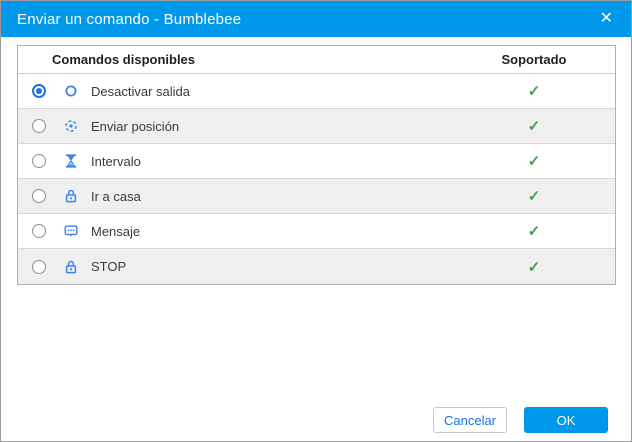 This screenshot has width=632, height=442. Describe the element at coordinates (606, 19) in the screenshot. I see `close-icon: ✕` at that location.